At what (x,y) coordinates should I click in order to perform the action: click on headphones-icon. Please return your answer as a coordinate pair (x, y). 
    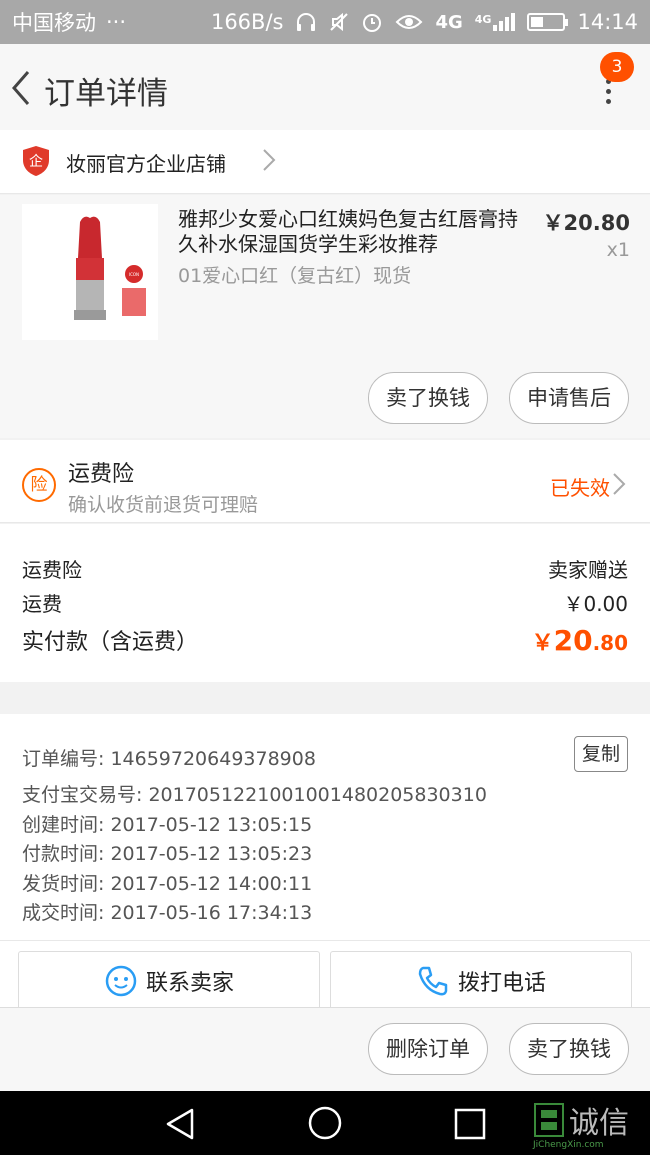
    Looking at the image, I should click on (306, 22).